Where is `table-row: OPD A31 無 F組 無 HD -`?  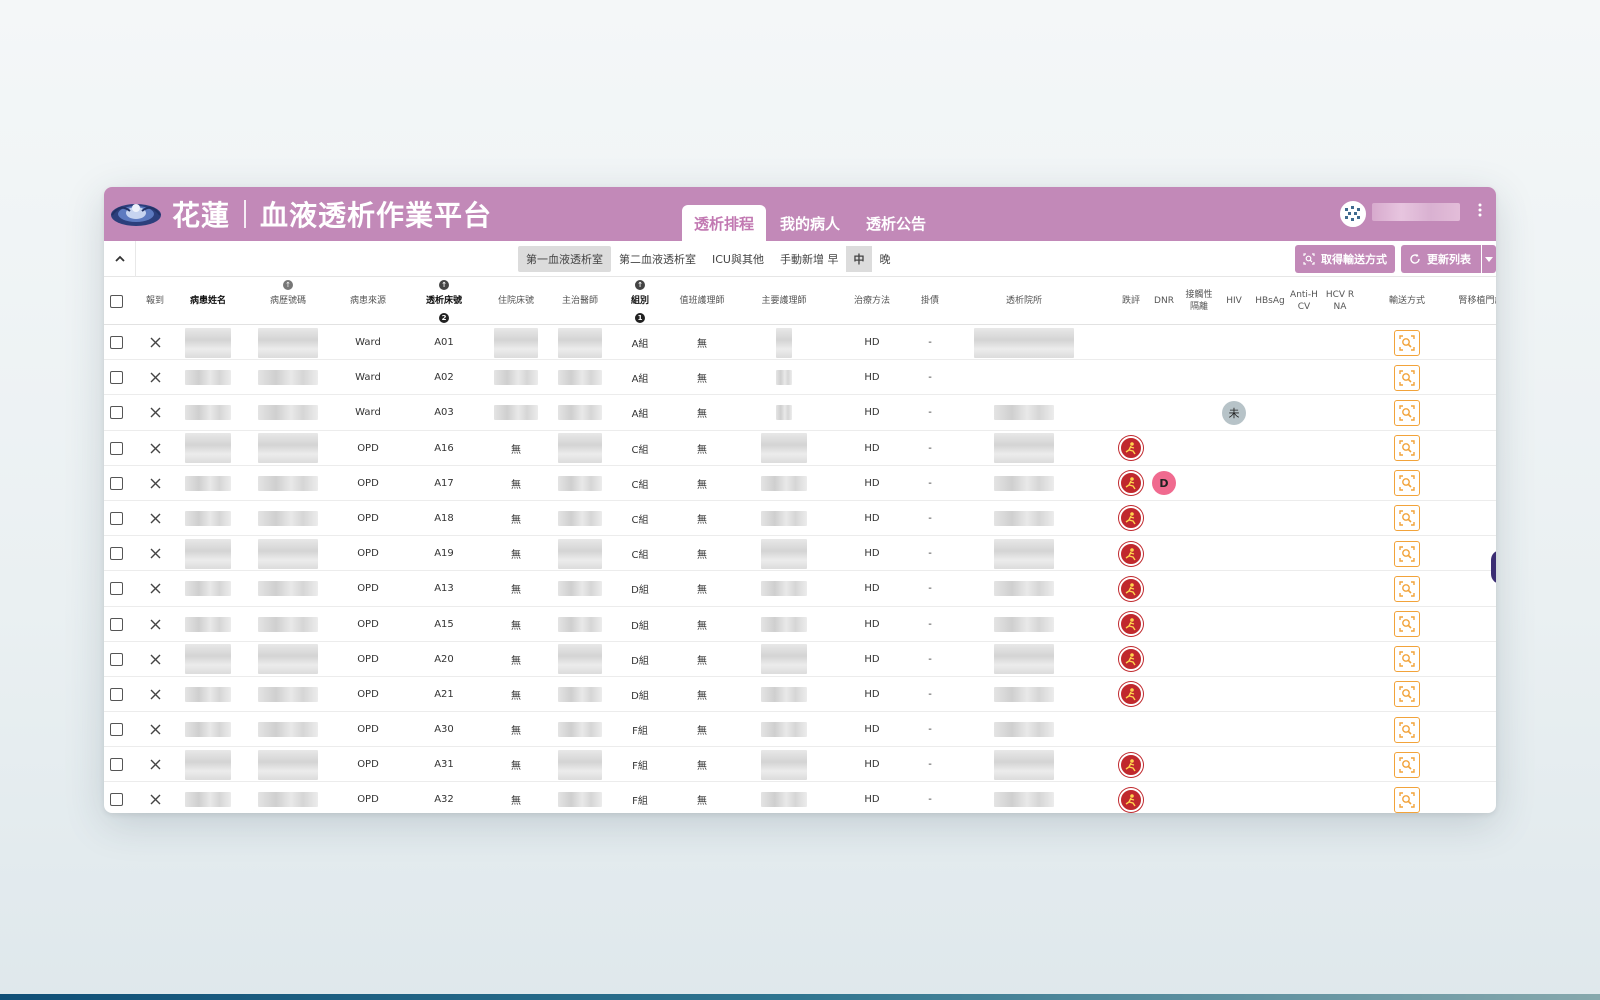
table-row: OPD A31 無 F組 無 HD - is located at coordinates (800, 765).